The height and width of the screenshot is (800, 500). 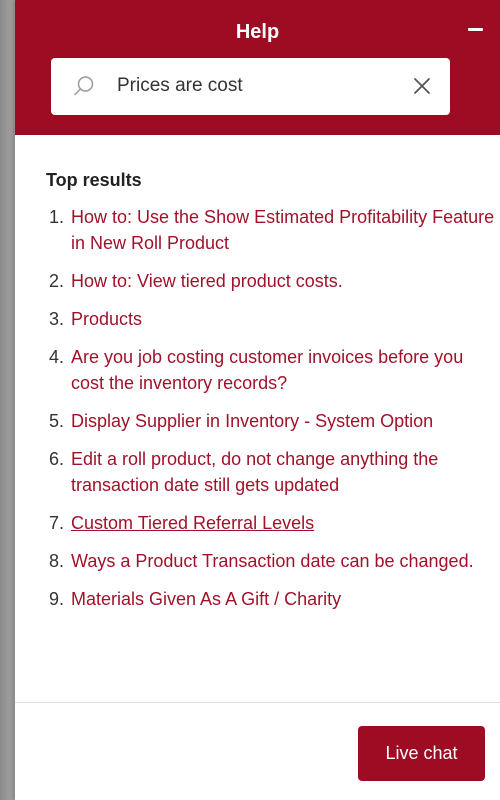 I want to click on result-link: Products, so click(x=106, y=319).